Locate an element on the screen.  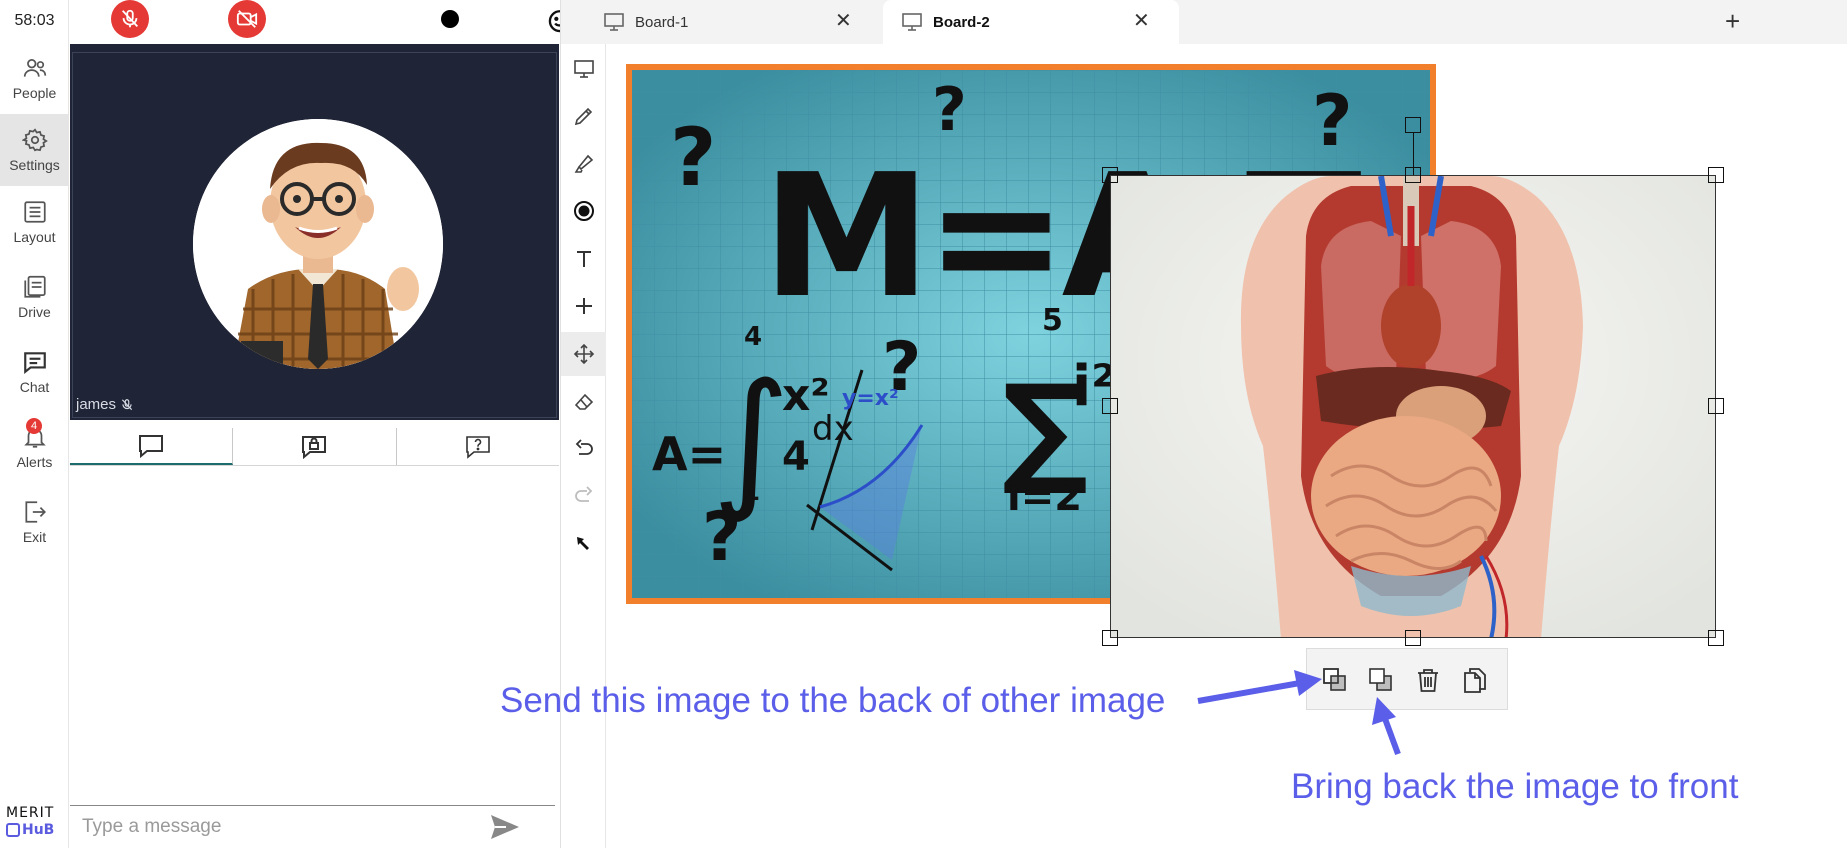
session-timer: 58:03 is located at coordinates (34, 20).